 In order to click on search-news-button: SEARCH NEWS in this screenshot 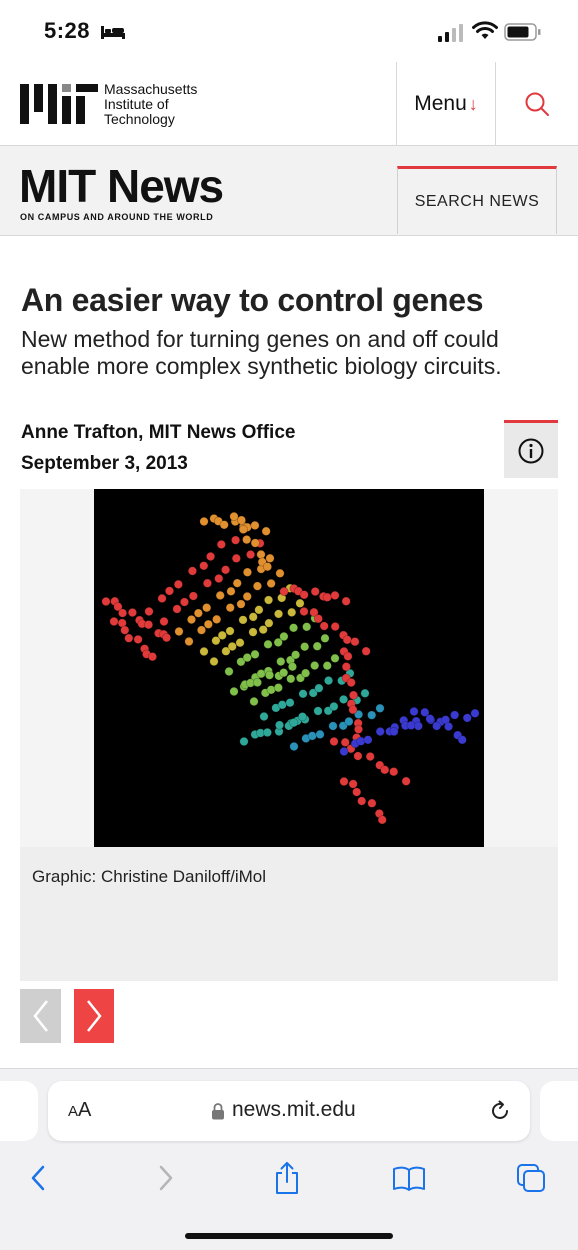, I will do `click(477, 200)`.